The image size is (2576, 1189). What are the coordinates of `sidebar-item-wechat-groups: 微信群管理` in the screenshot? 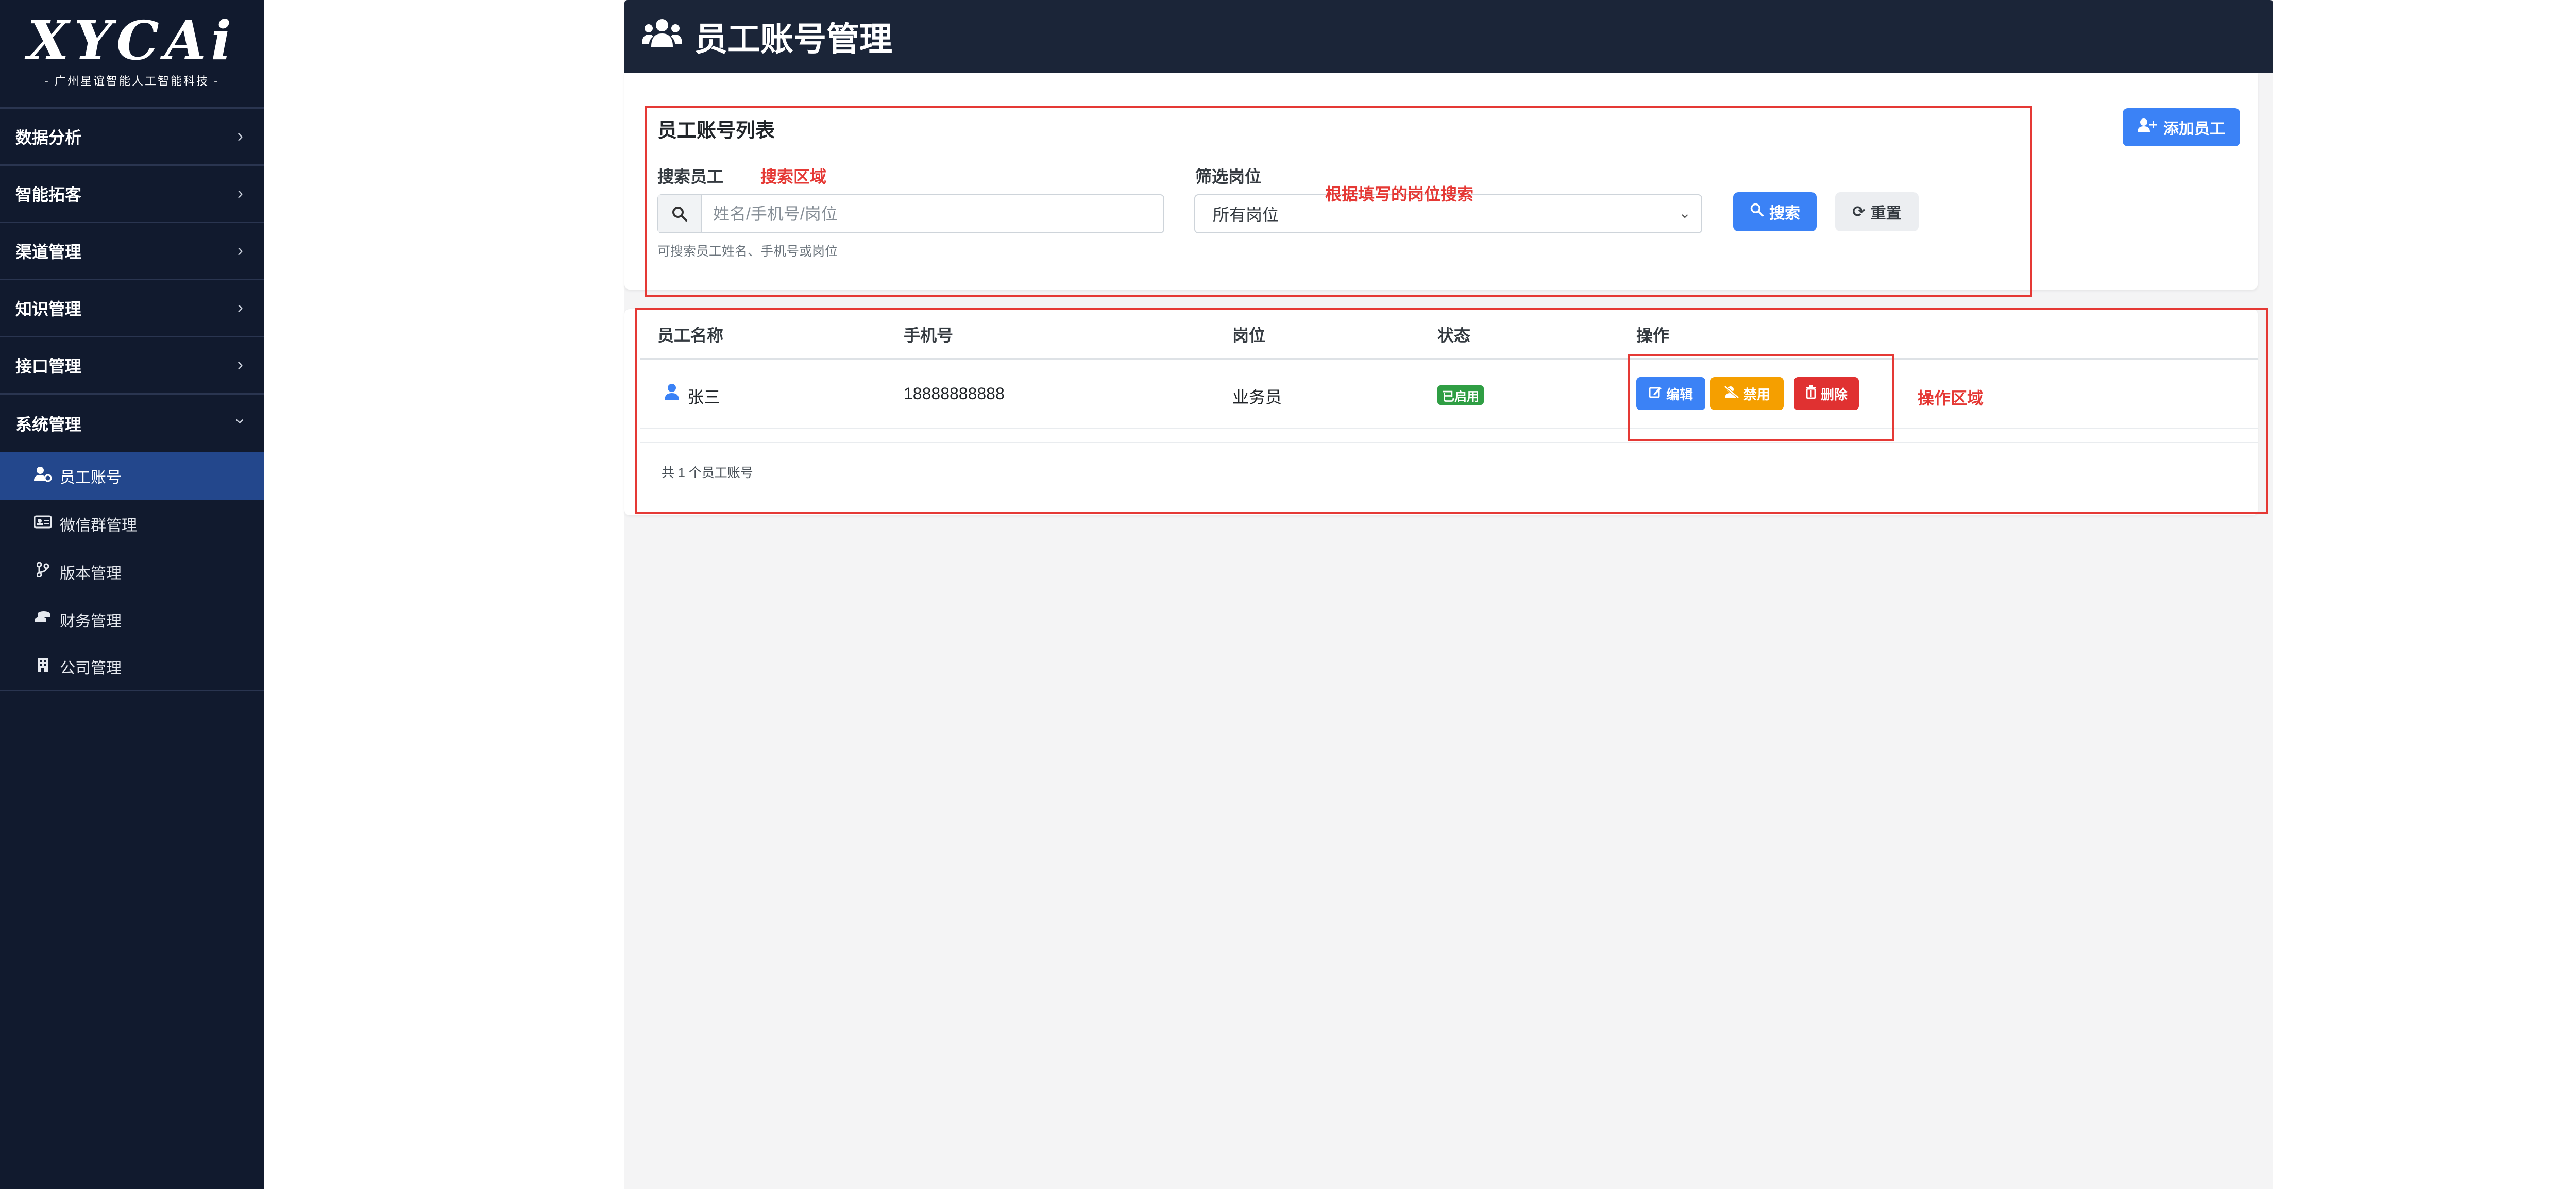 It's located at (132, 524).